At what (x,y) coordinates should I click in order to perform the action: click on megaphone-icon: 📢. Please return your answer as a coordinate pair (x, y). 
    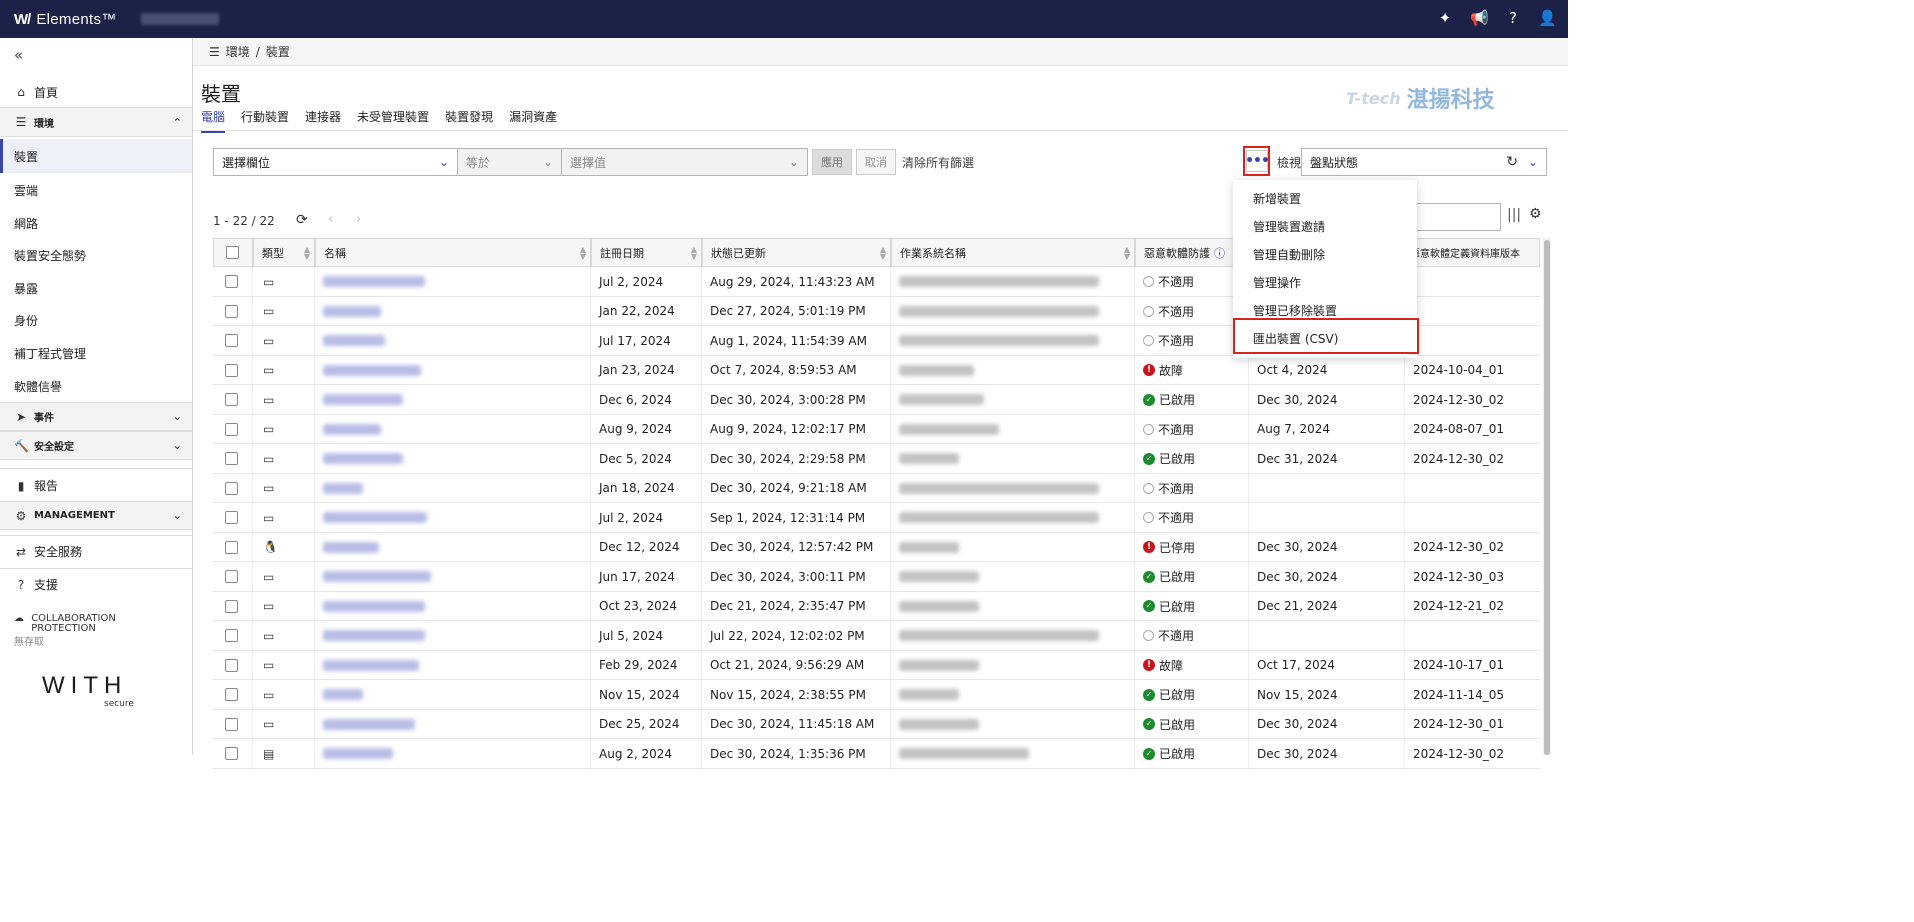
    Looking at the image, I should click on (1479, 18).